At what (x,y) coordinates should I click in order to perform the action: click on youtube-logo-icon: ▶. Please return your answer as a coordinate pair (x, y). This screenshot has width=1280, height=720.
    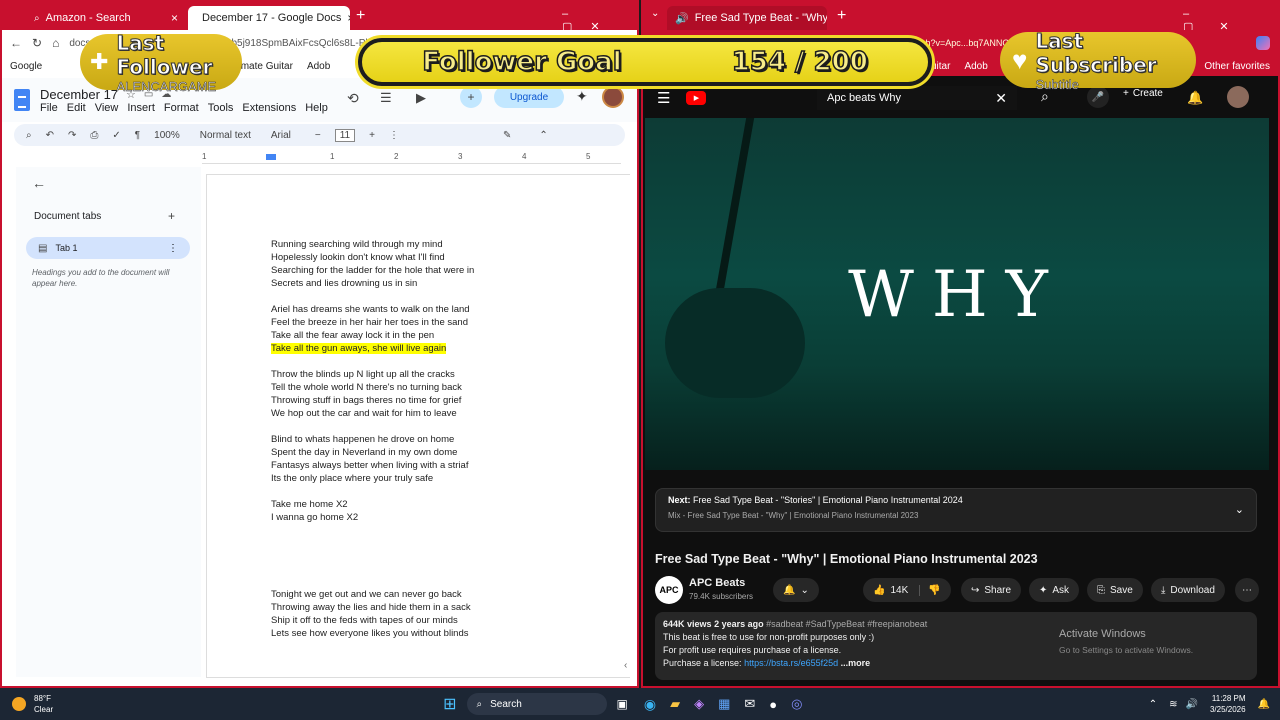
    Looking at the image, I should click on (696, 98).